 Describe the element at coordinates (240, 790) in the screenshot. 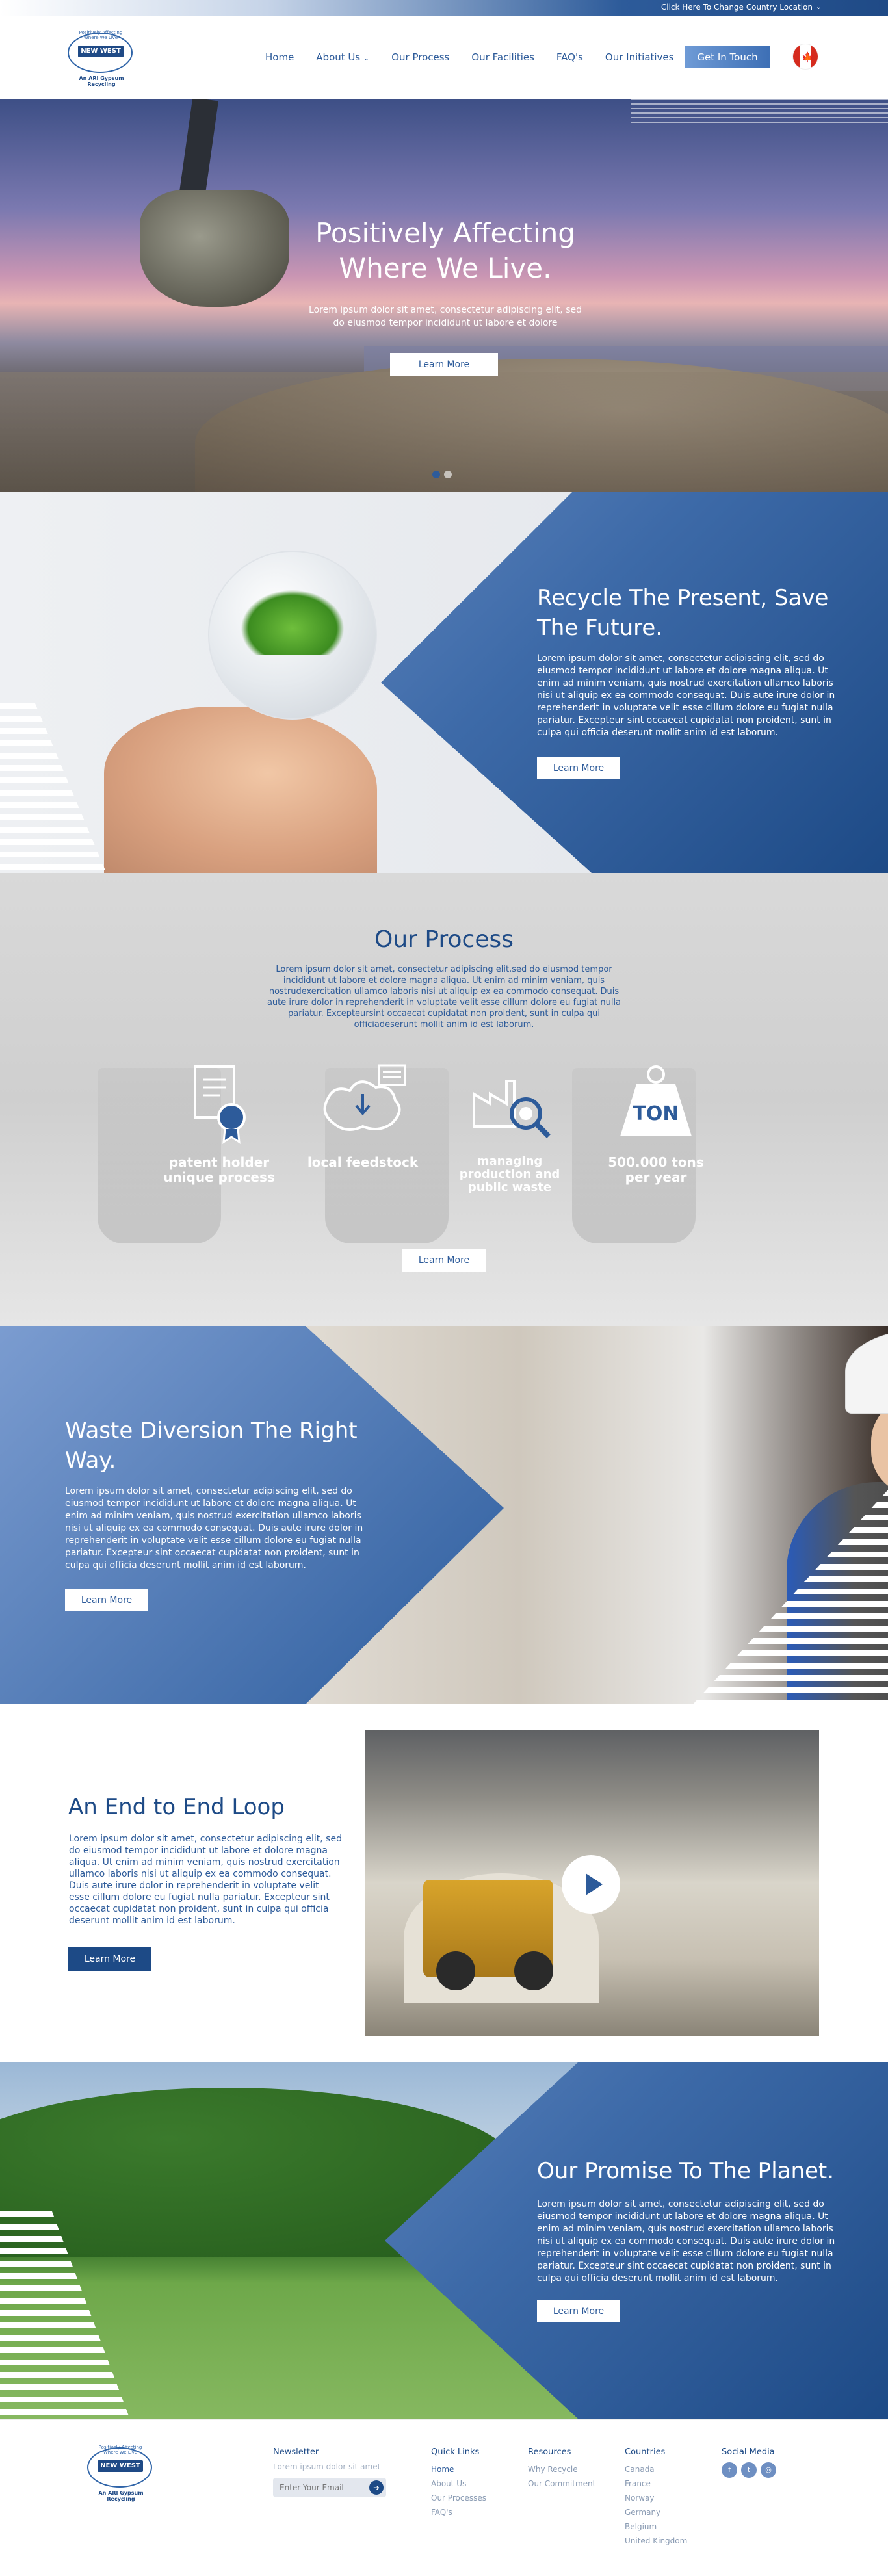

I see `hand-image` at that location.